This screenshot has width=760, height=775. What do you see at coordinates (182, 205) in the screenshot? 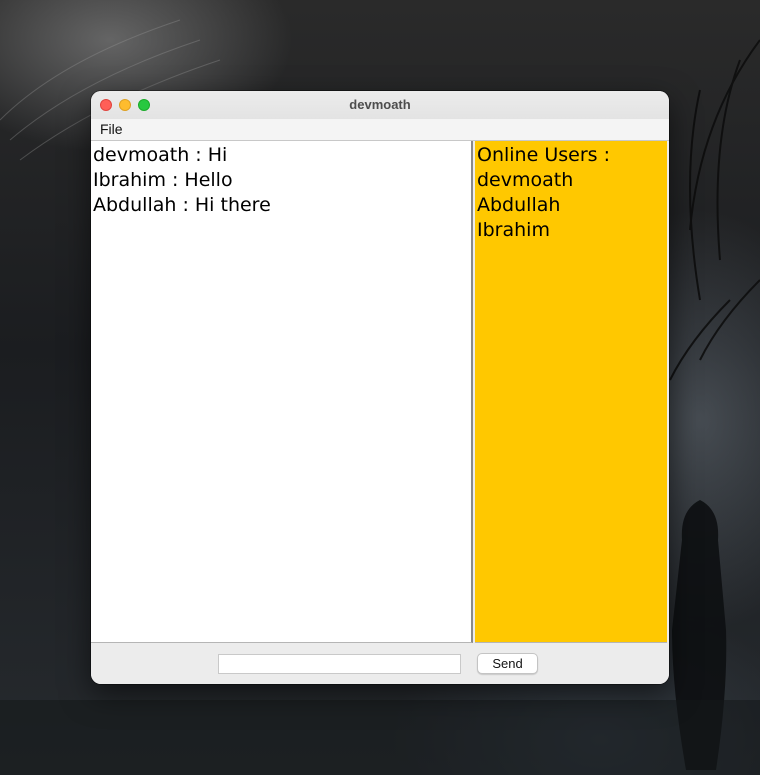
I see `chat-message: Abdullah : Hi there` at bounding box center [182, 205].